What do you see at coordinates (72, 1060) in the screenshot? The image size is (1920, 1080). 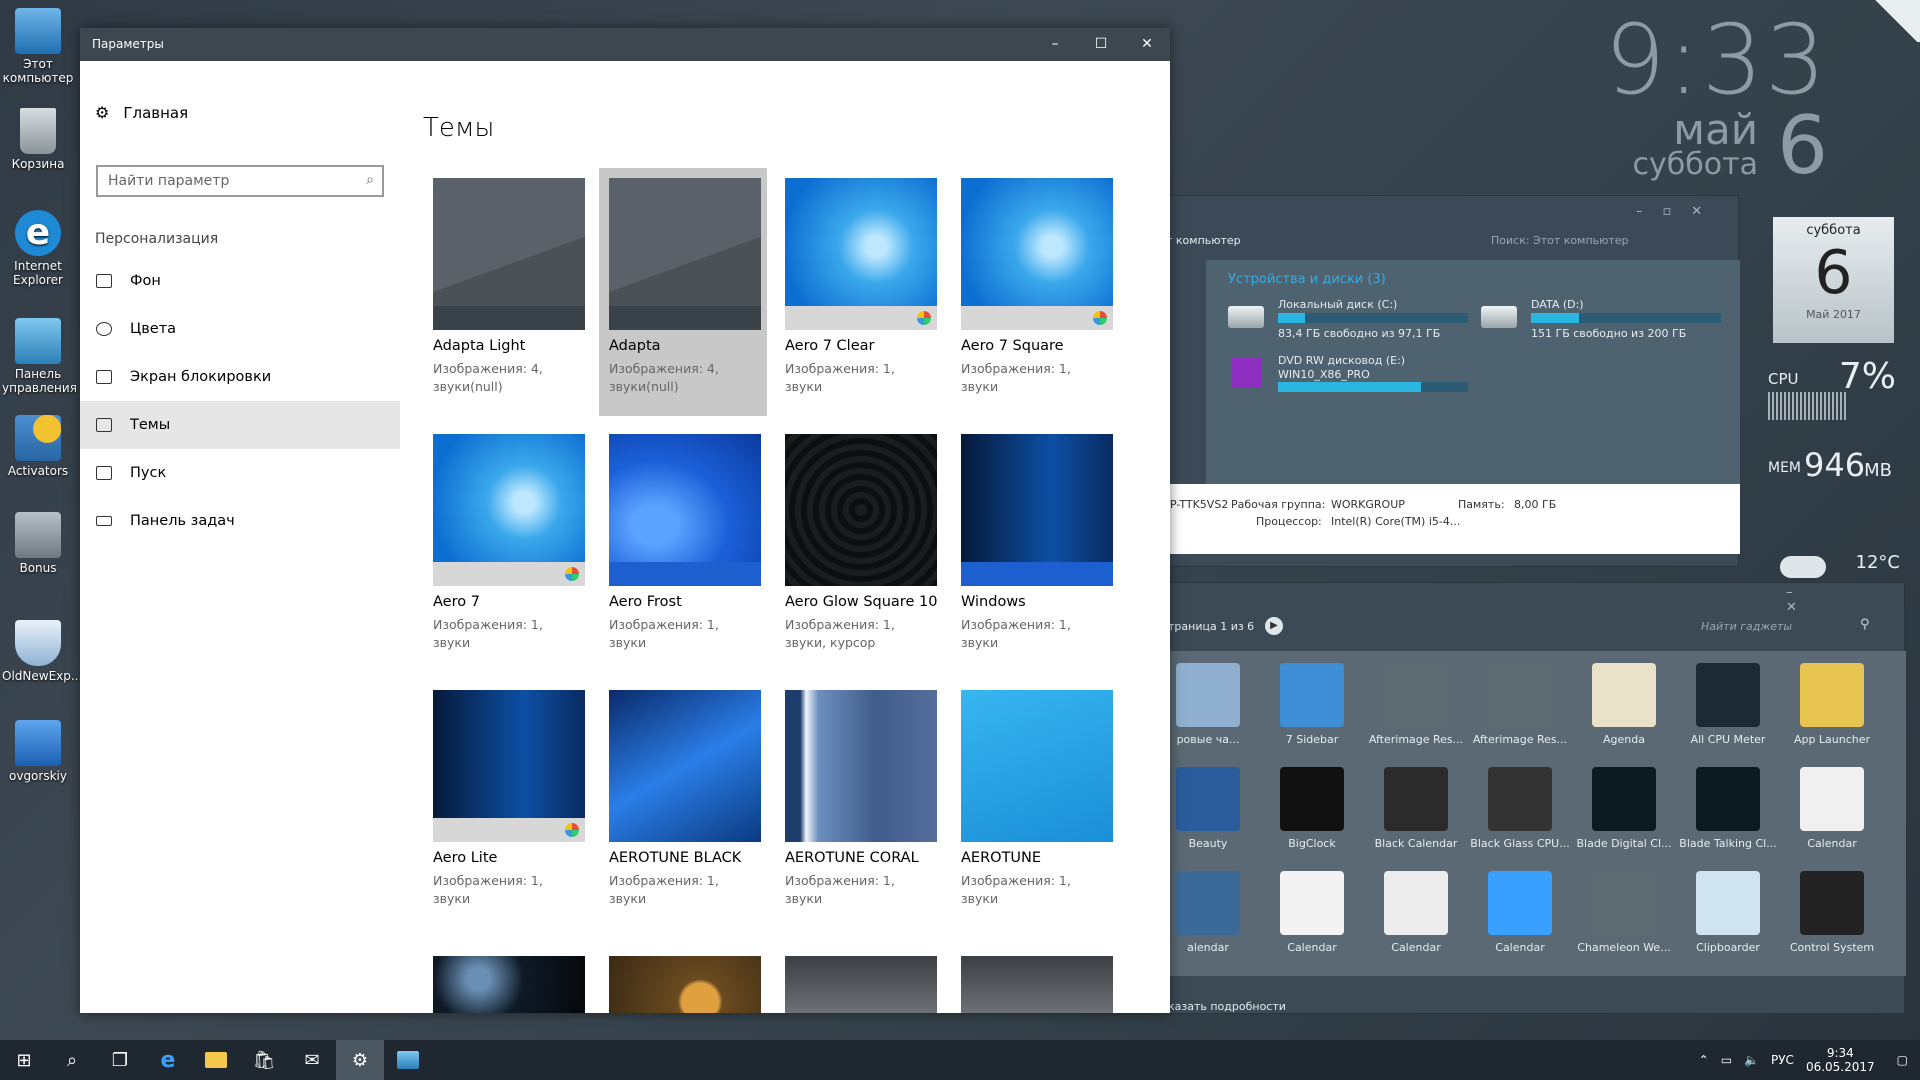 I see `search-icon: ⌕` at bounding box center [72, 1060].